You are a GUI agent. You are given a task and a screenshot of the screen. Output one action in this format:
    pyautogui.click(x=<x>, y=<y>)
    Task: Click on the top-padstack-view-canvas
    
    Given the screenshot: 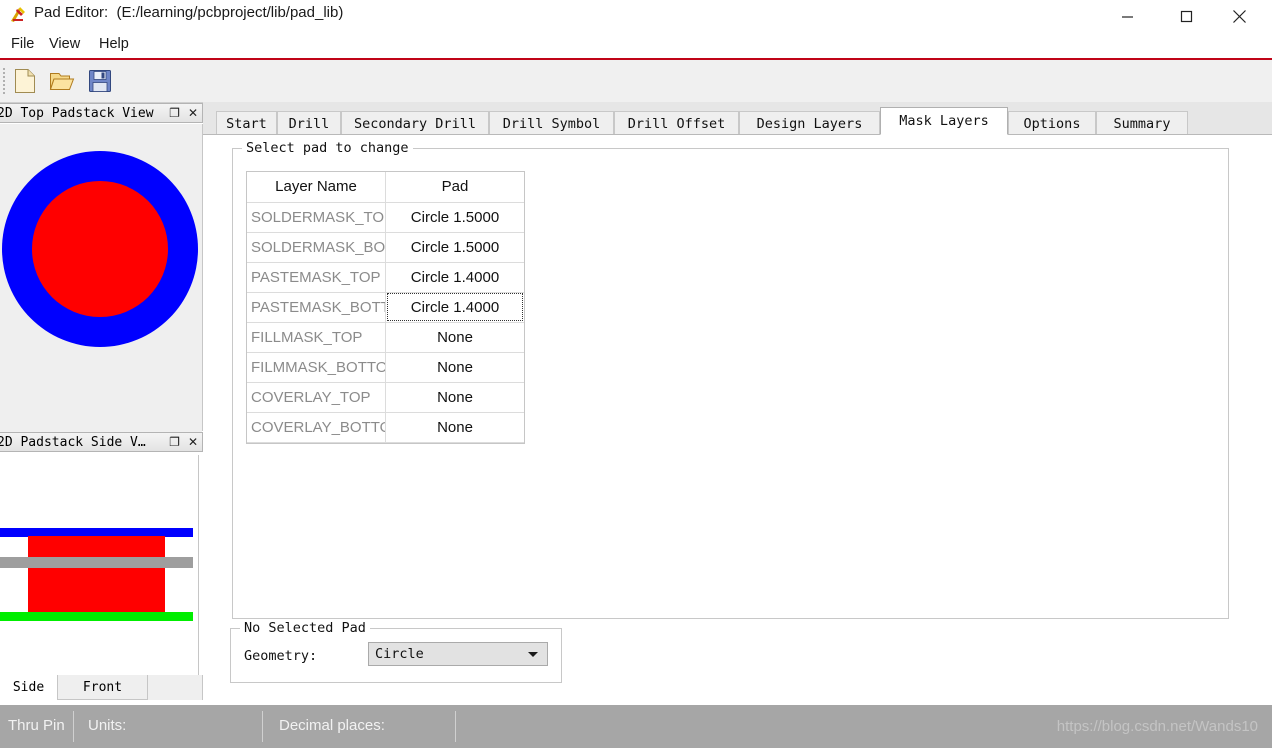 What is the action you would take?
    pyautogui.click(x=101, y=277)
    